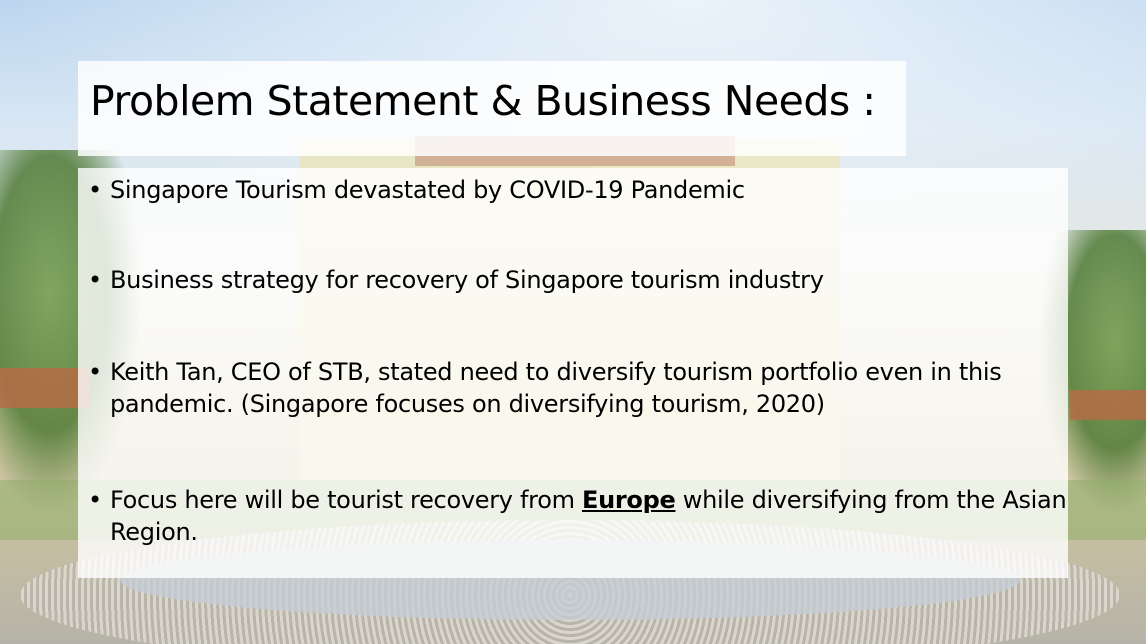 The width and height of the screenshot is (1146, 644). Describe the element at coordinates (45, 388) in the screenshot. I see `background-roof-left` at that location.